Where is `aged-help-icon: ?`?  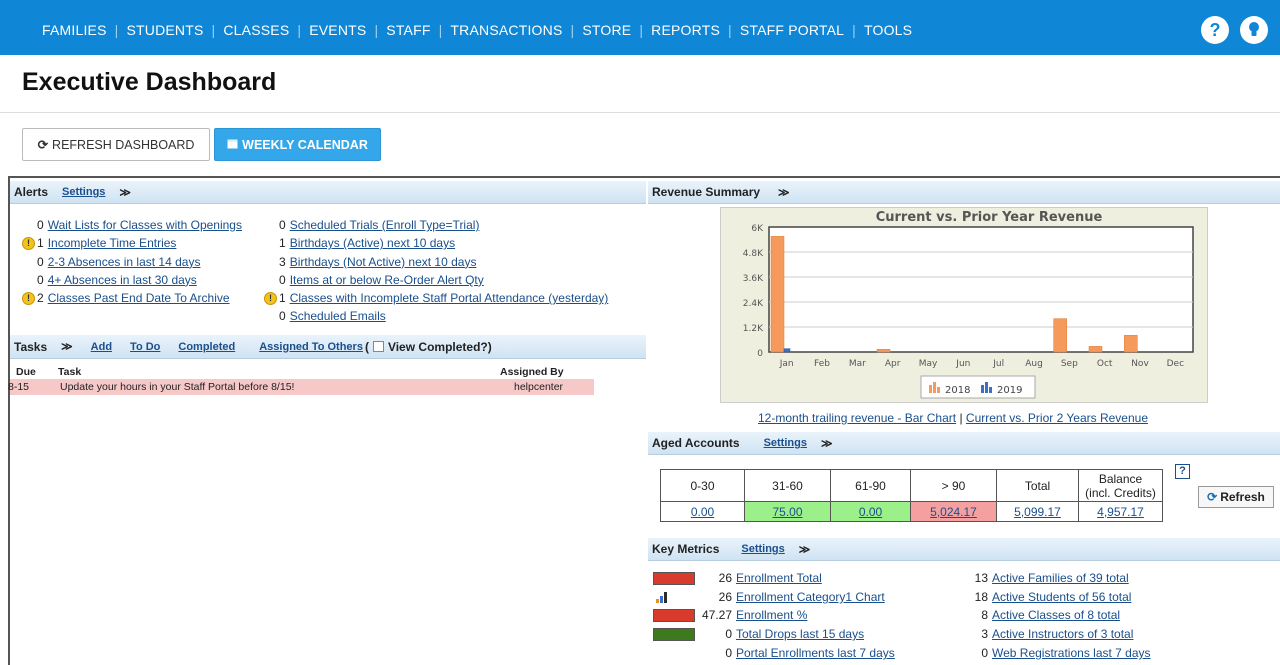
aged-help-icon: ? is located at coordinates (1182, 471).